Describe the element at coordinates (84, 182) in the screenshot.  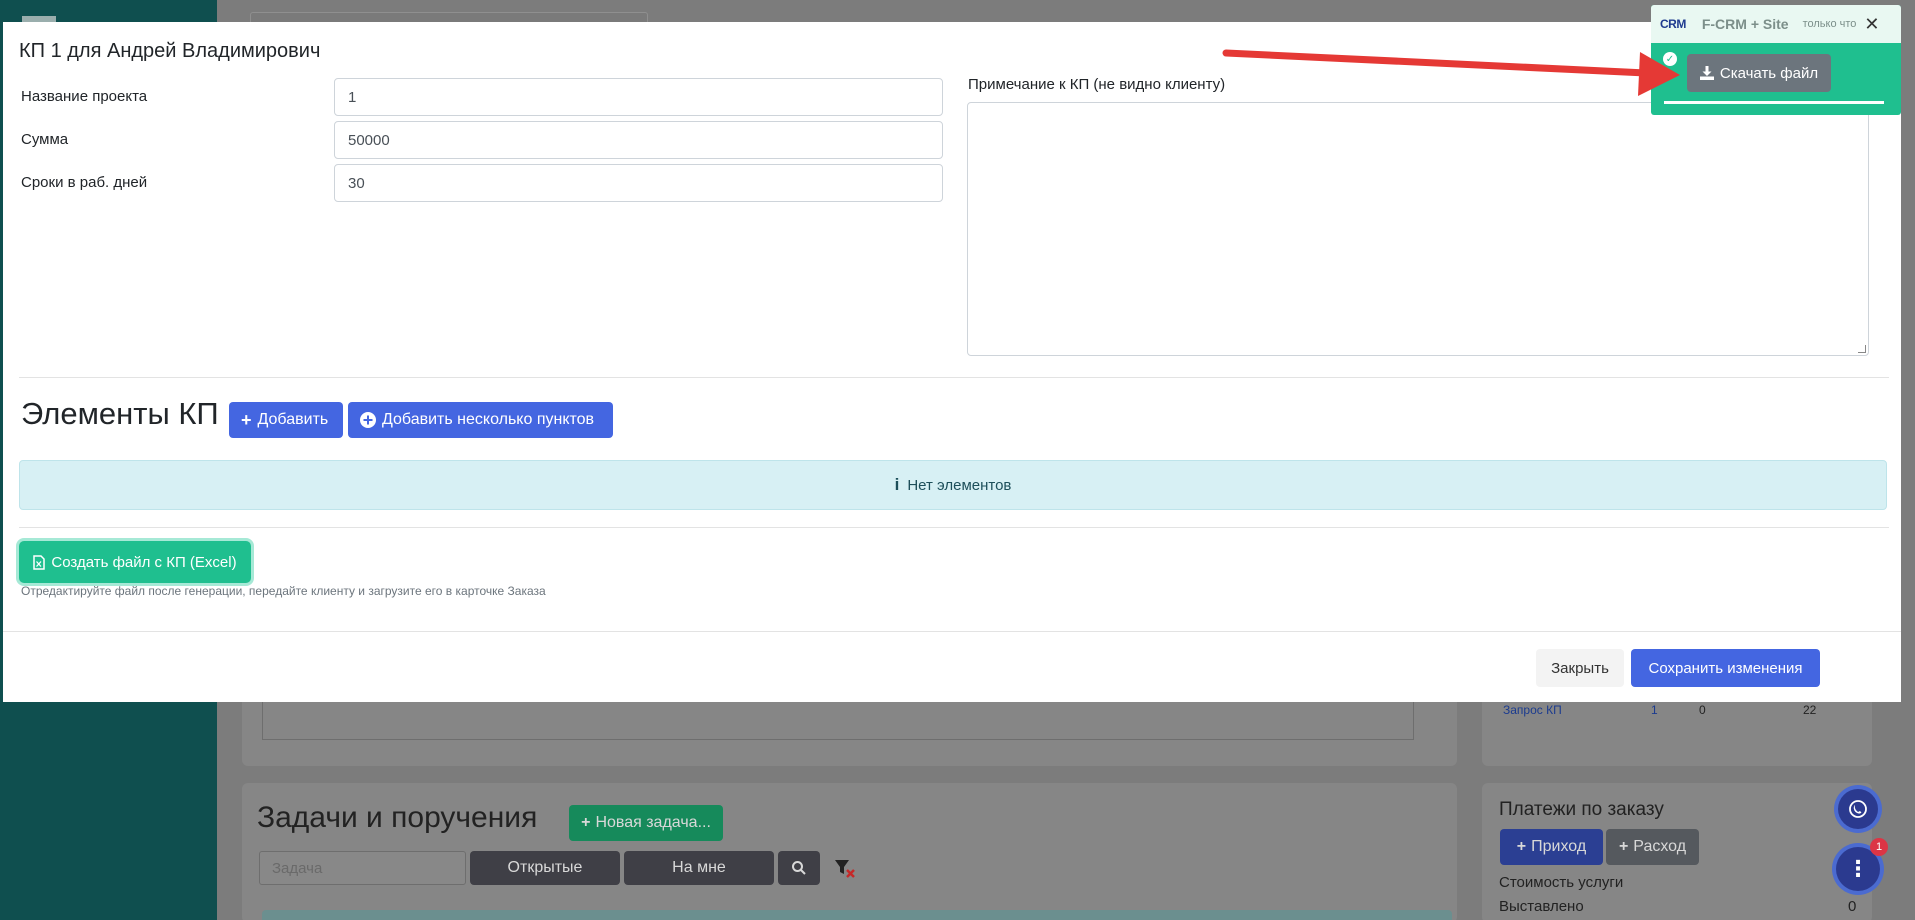
I see `deadline-label: Сроки в раб. дней` at that location.